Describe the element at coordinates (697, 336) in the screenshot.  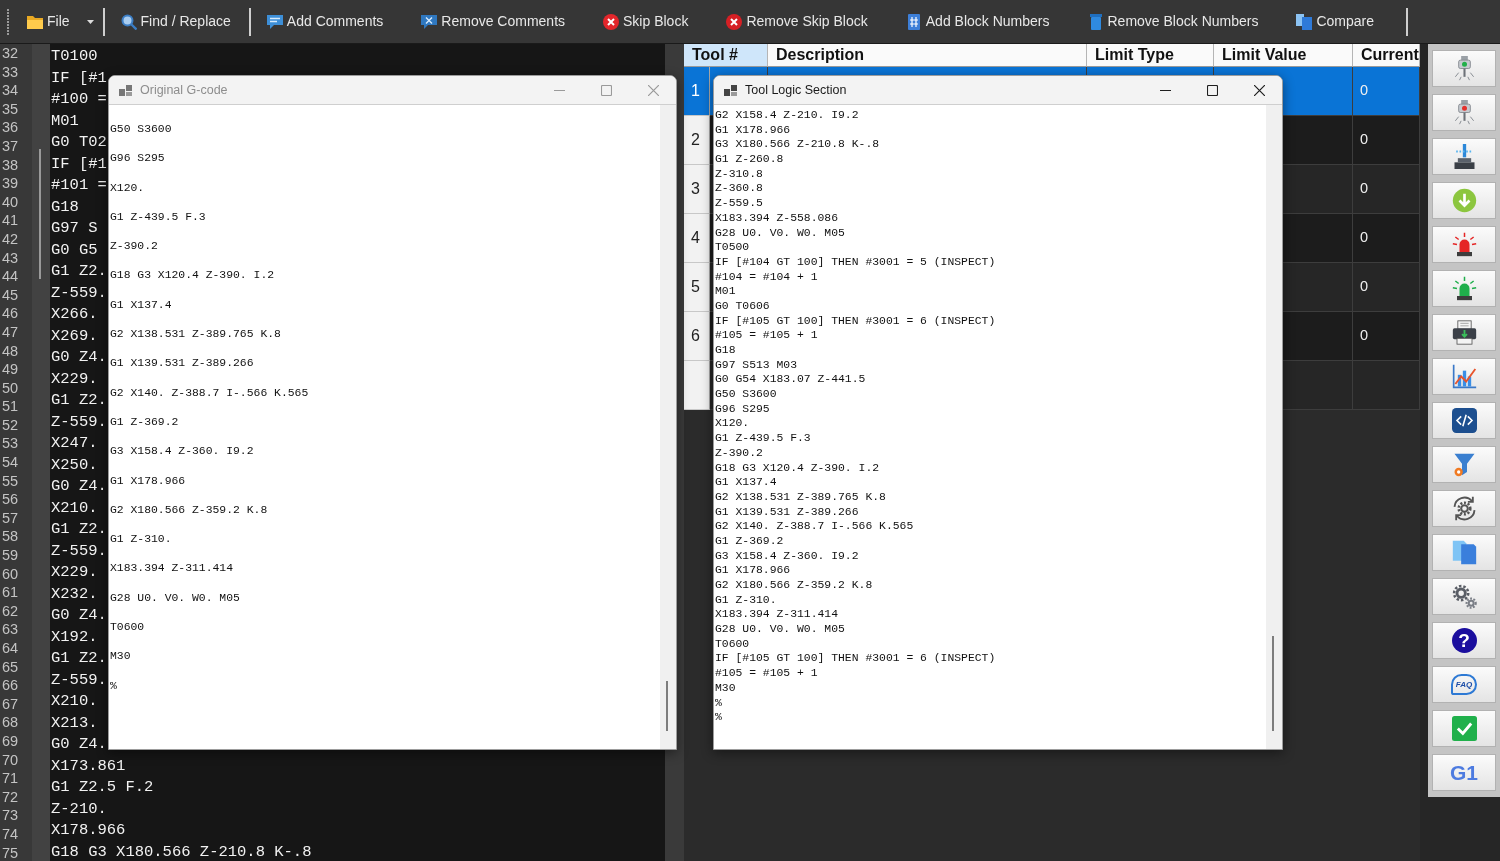
I see `row-header: 6` at that location.